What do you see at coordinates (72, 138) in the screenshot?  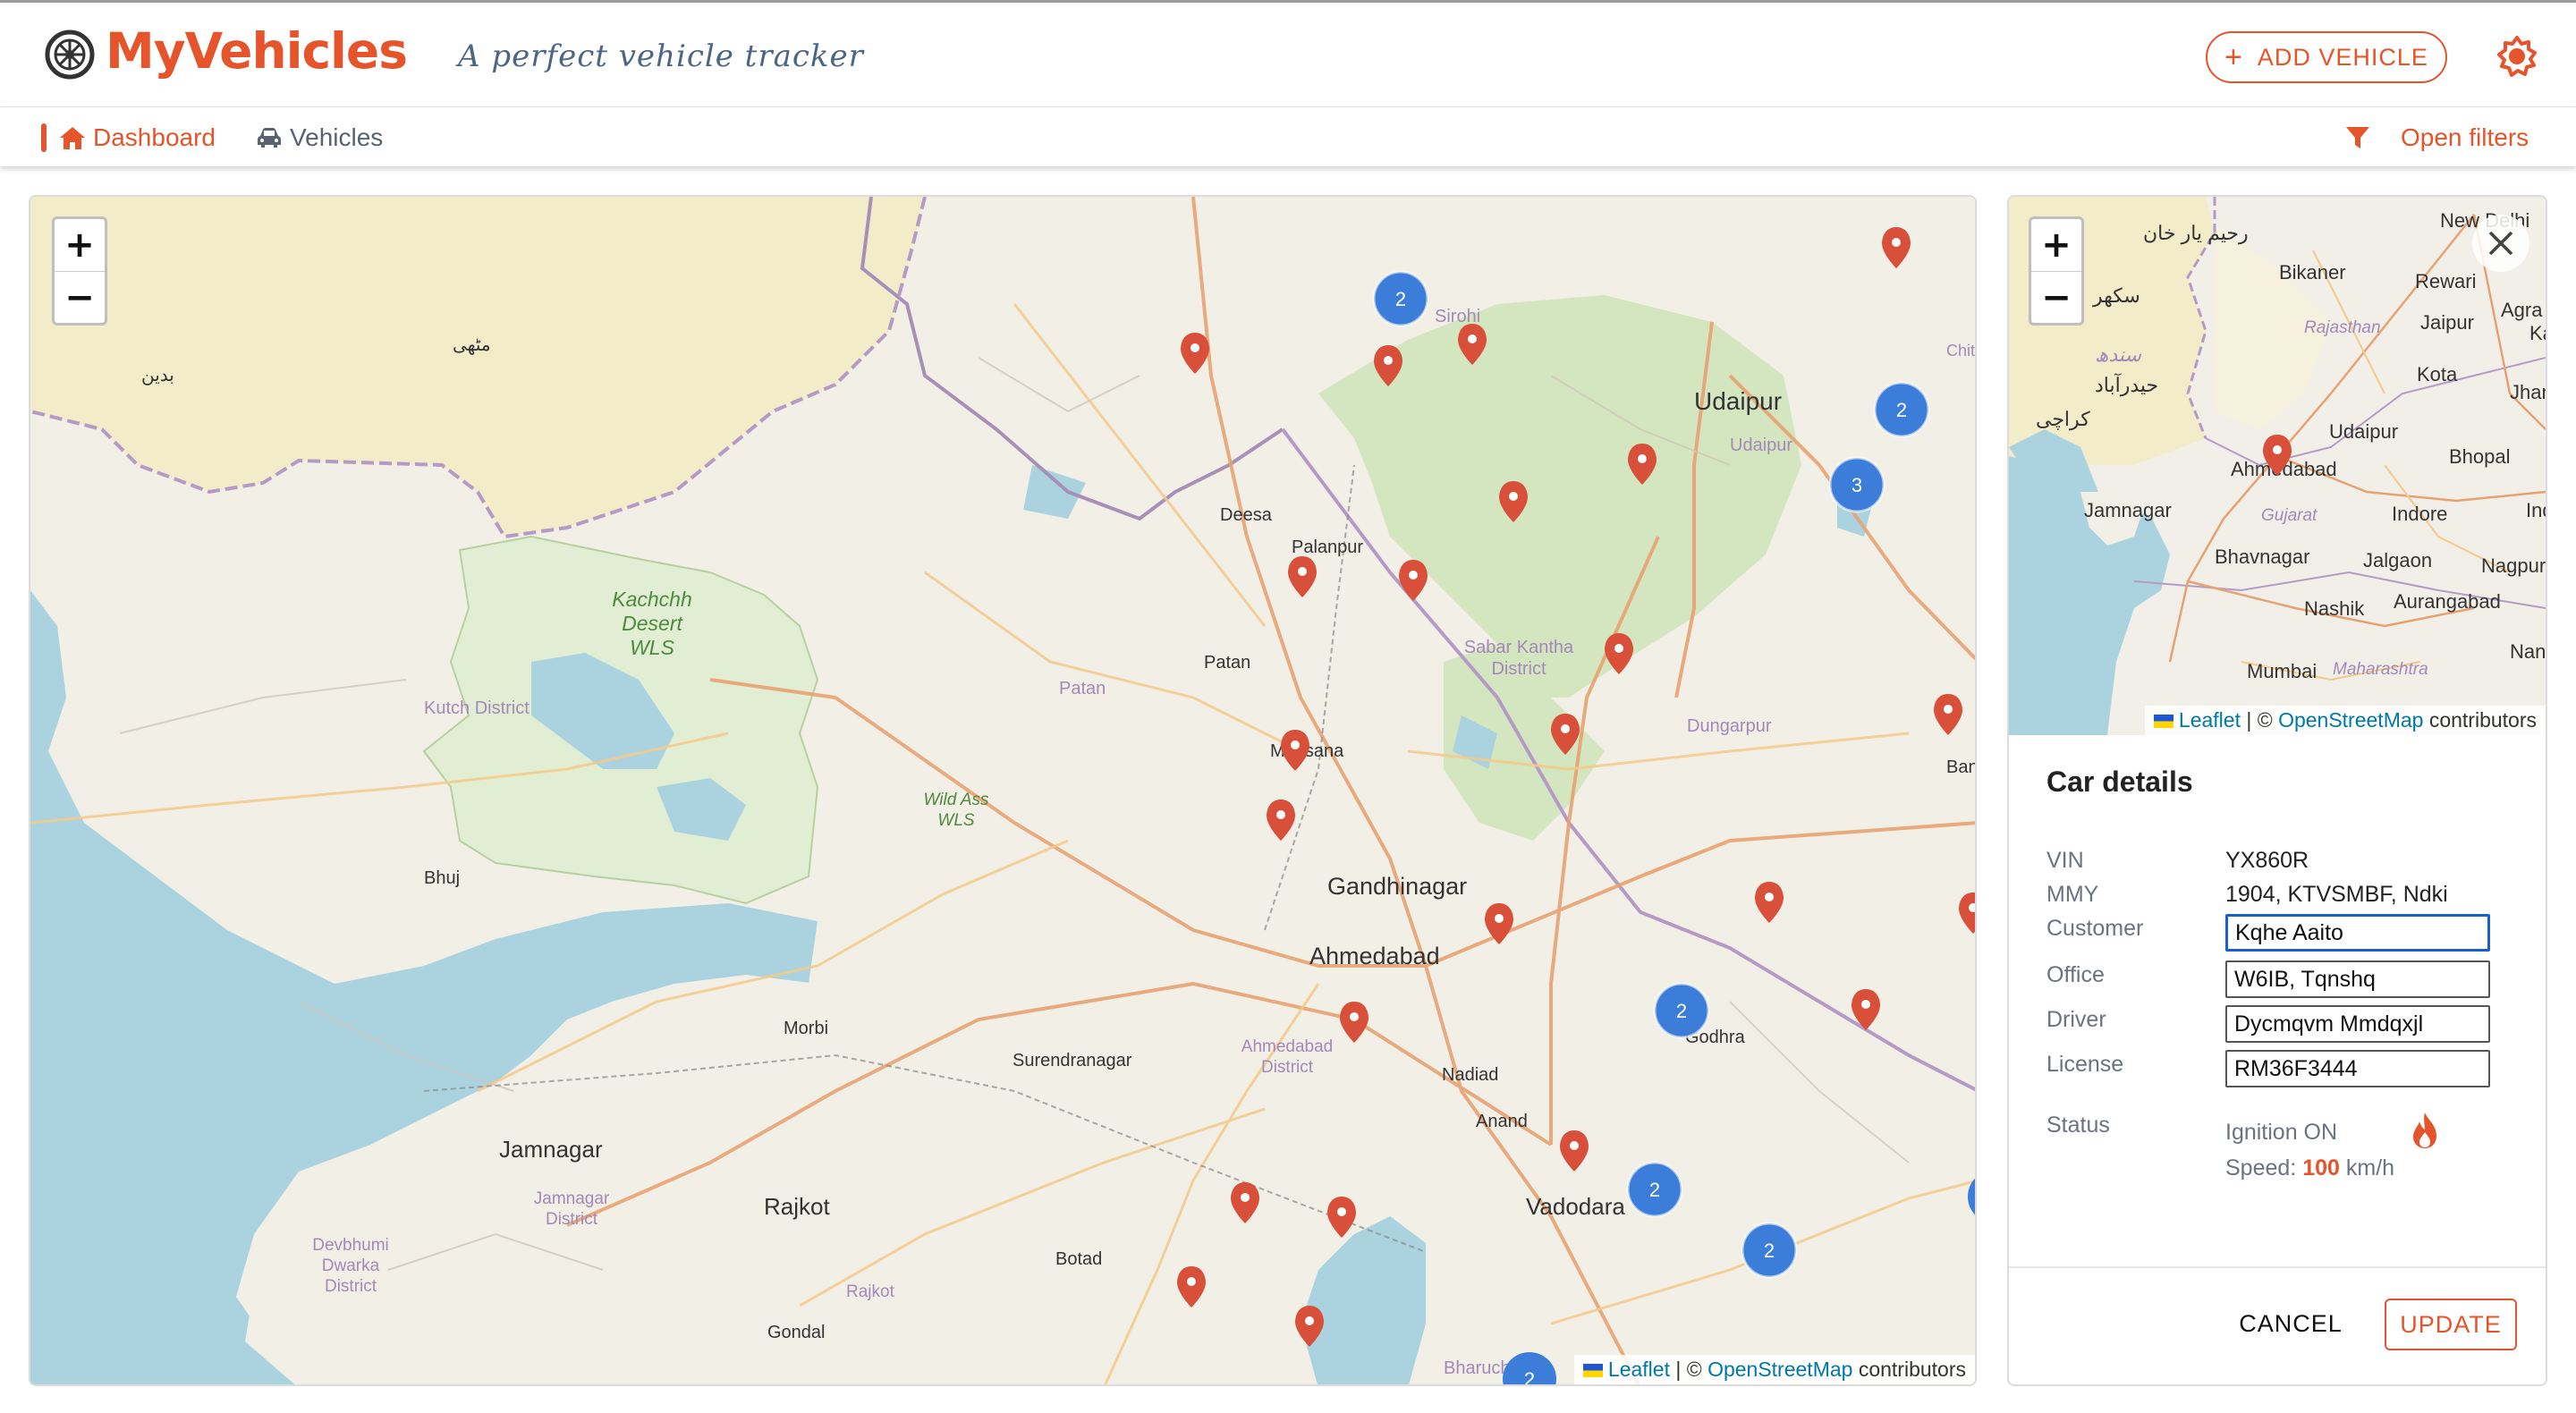 I see `home-icon` at bounding box center [72, 138].